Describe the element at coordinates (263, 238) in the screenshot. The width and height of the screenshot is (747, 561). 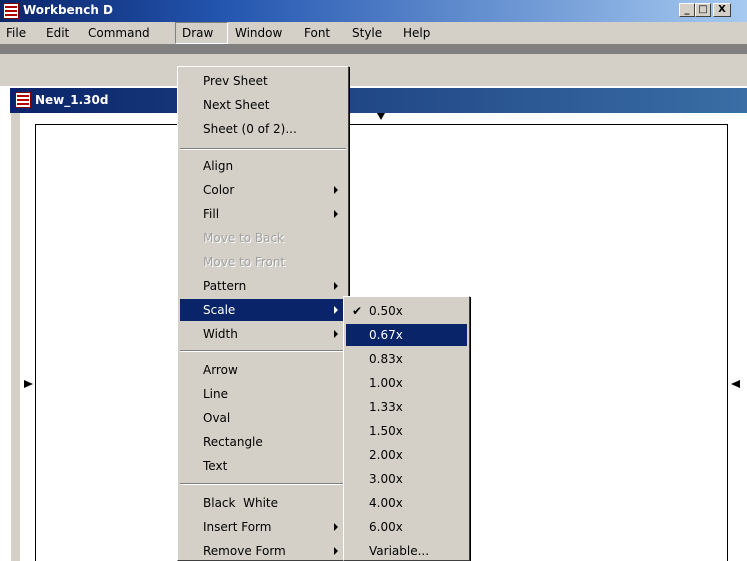
I see `menu-item-move-to-back: Move to Back` at that location.